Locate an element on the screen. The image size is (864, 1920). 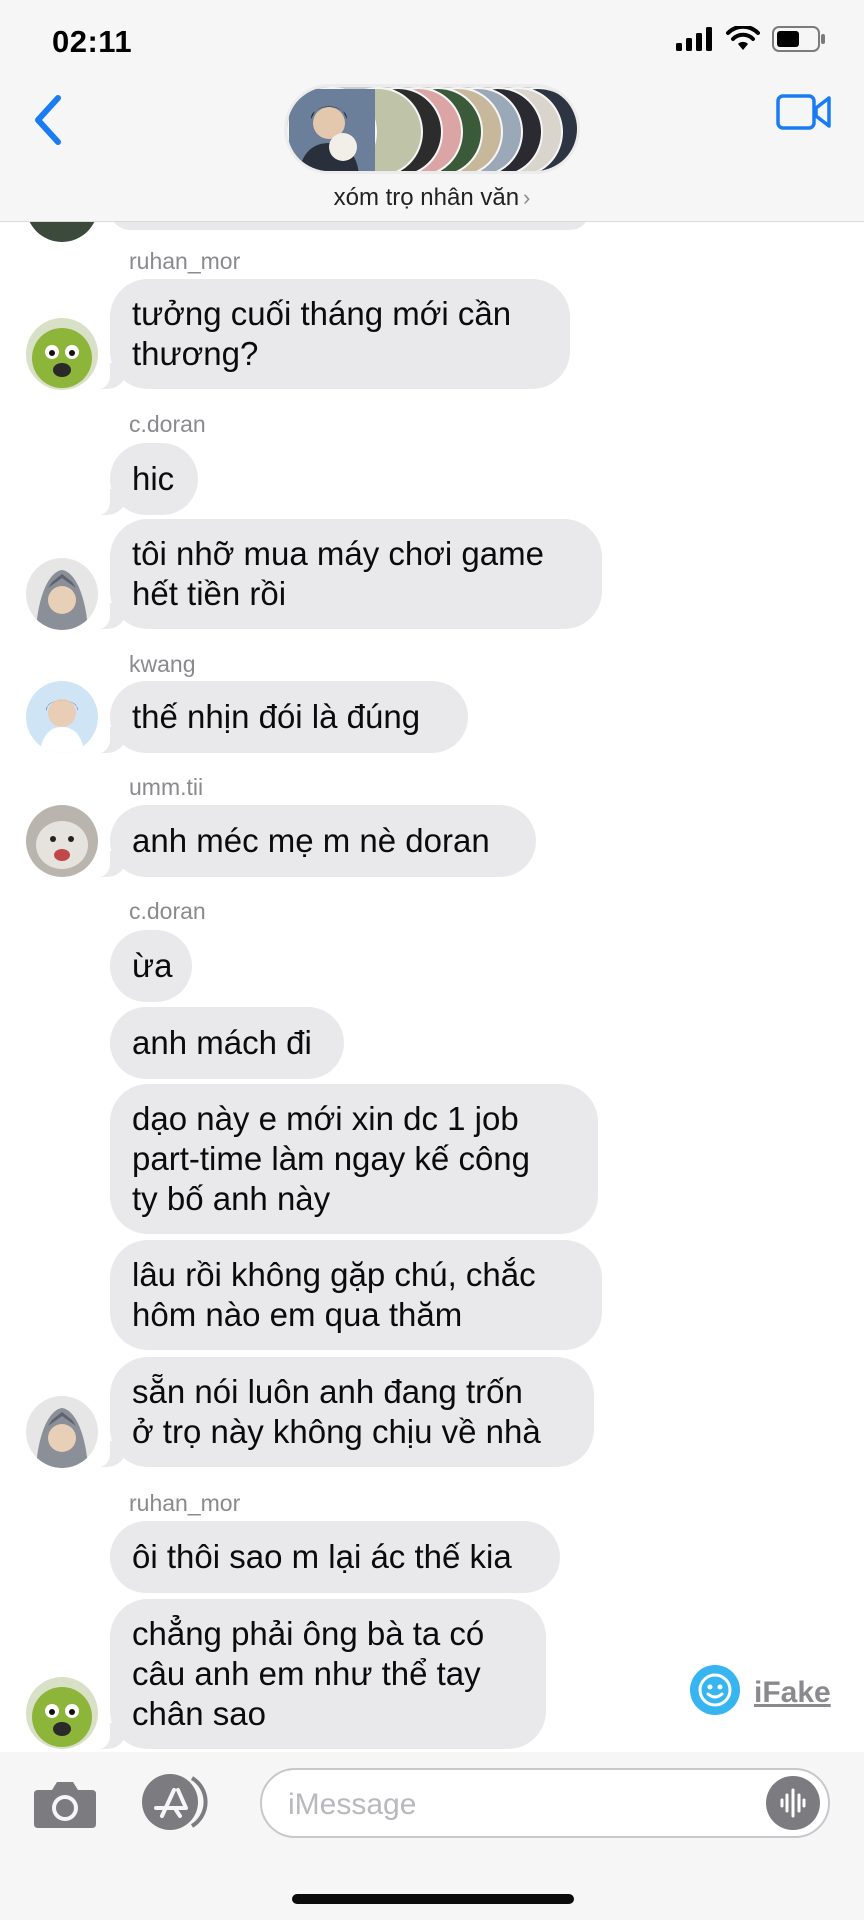
group-name-label: xóm trọ nhân văn is located at coordinates (426, 197).